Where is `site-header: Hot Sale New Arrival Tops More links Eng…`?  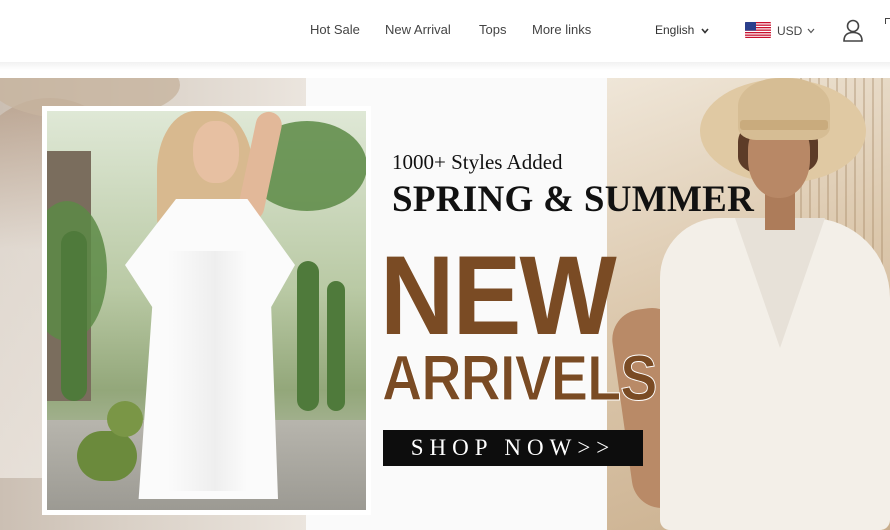
site-header: Hot Sale New Arrival Tops More links Eng… is located at coordinates (445, 31).